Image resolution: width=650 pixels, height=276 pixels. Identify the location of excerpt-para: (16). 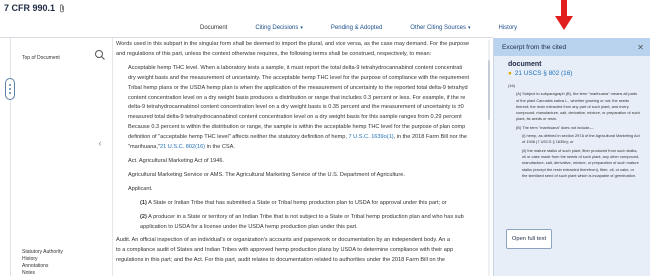
(511, 85).